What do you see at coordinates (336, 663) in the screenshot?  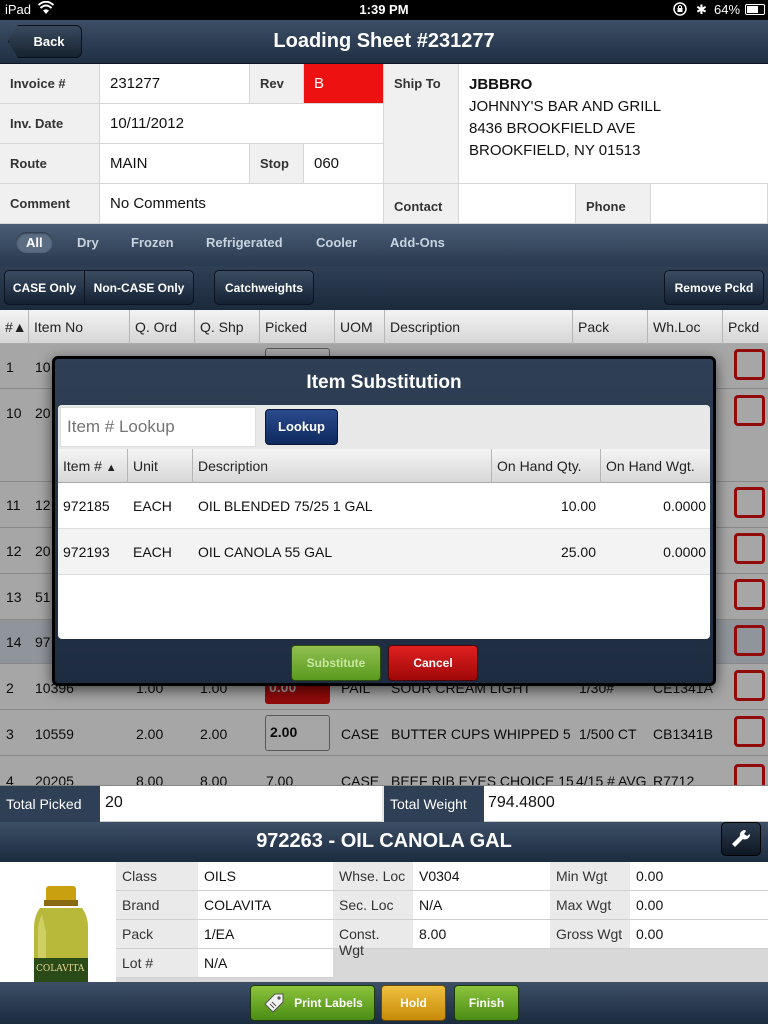 I see `substitute-button: Substitute` at bounding box center [336, 663].